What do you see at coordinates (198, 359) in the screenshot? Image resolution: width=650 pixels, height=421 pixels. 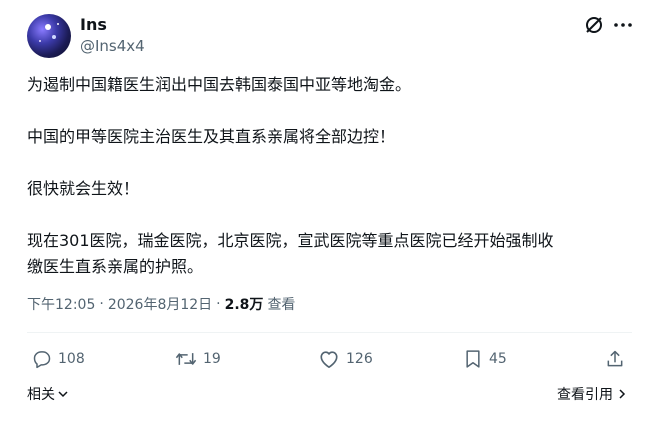 I see `repost-button: 19` at bounding box center [198, 359].